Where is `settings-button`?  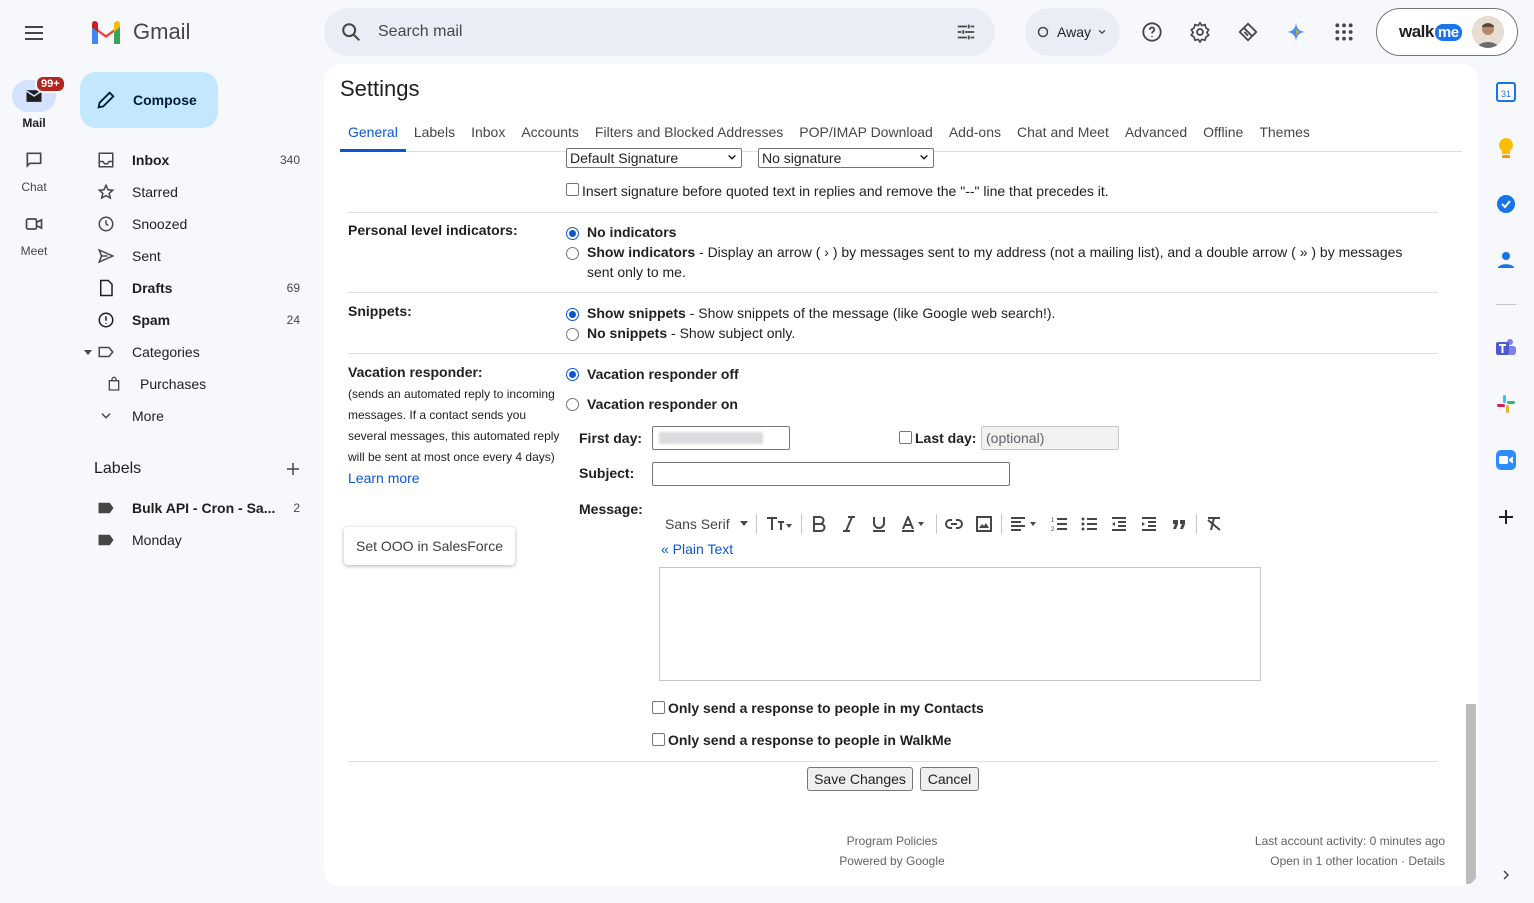
settings-button is located at coordinates (1200, 32).